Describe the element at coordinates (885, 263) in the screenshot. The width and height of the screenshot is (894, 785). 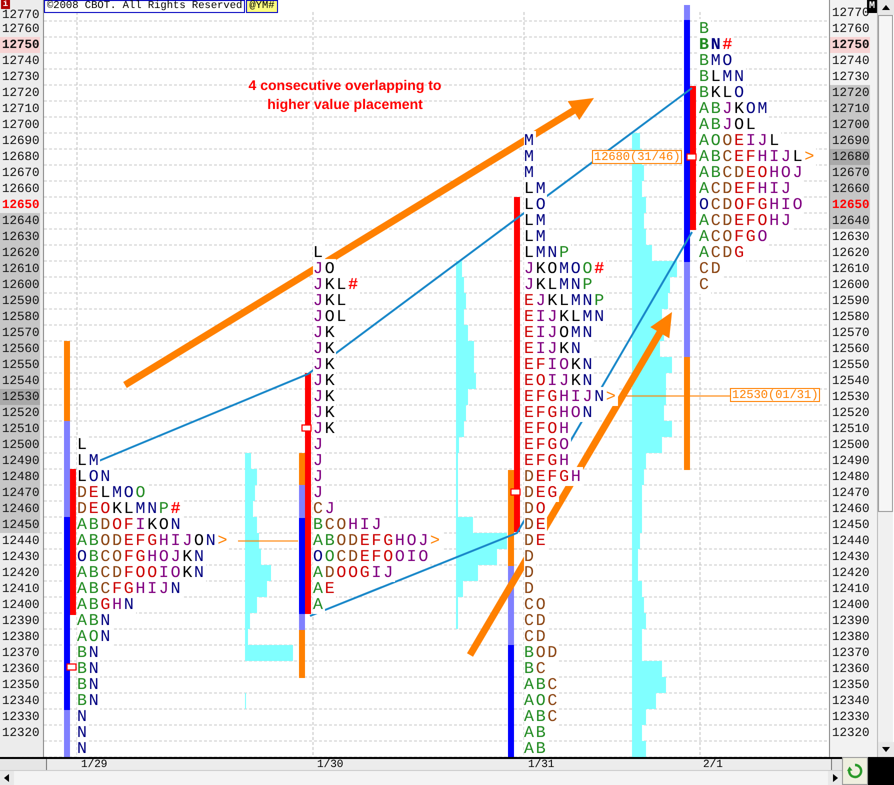
I see `scrollbar-thumb` at that location.